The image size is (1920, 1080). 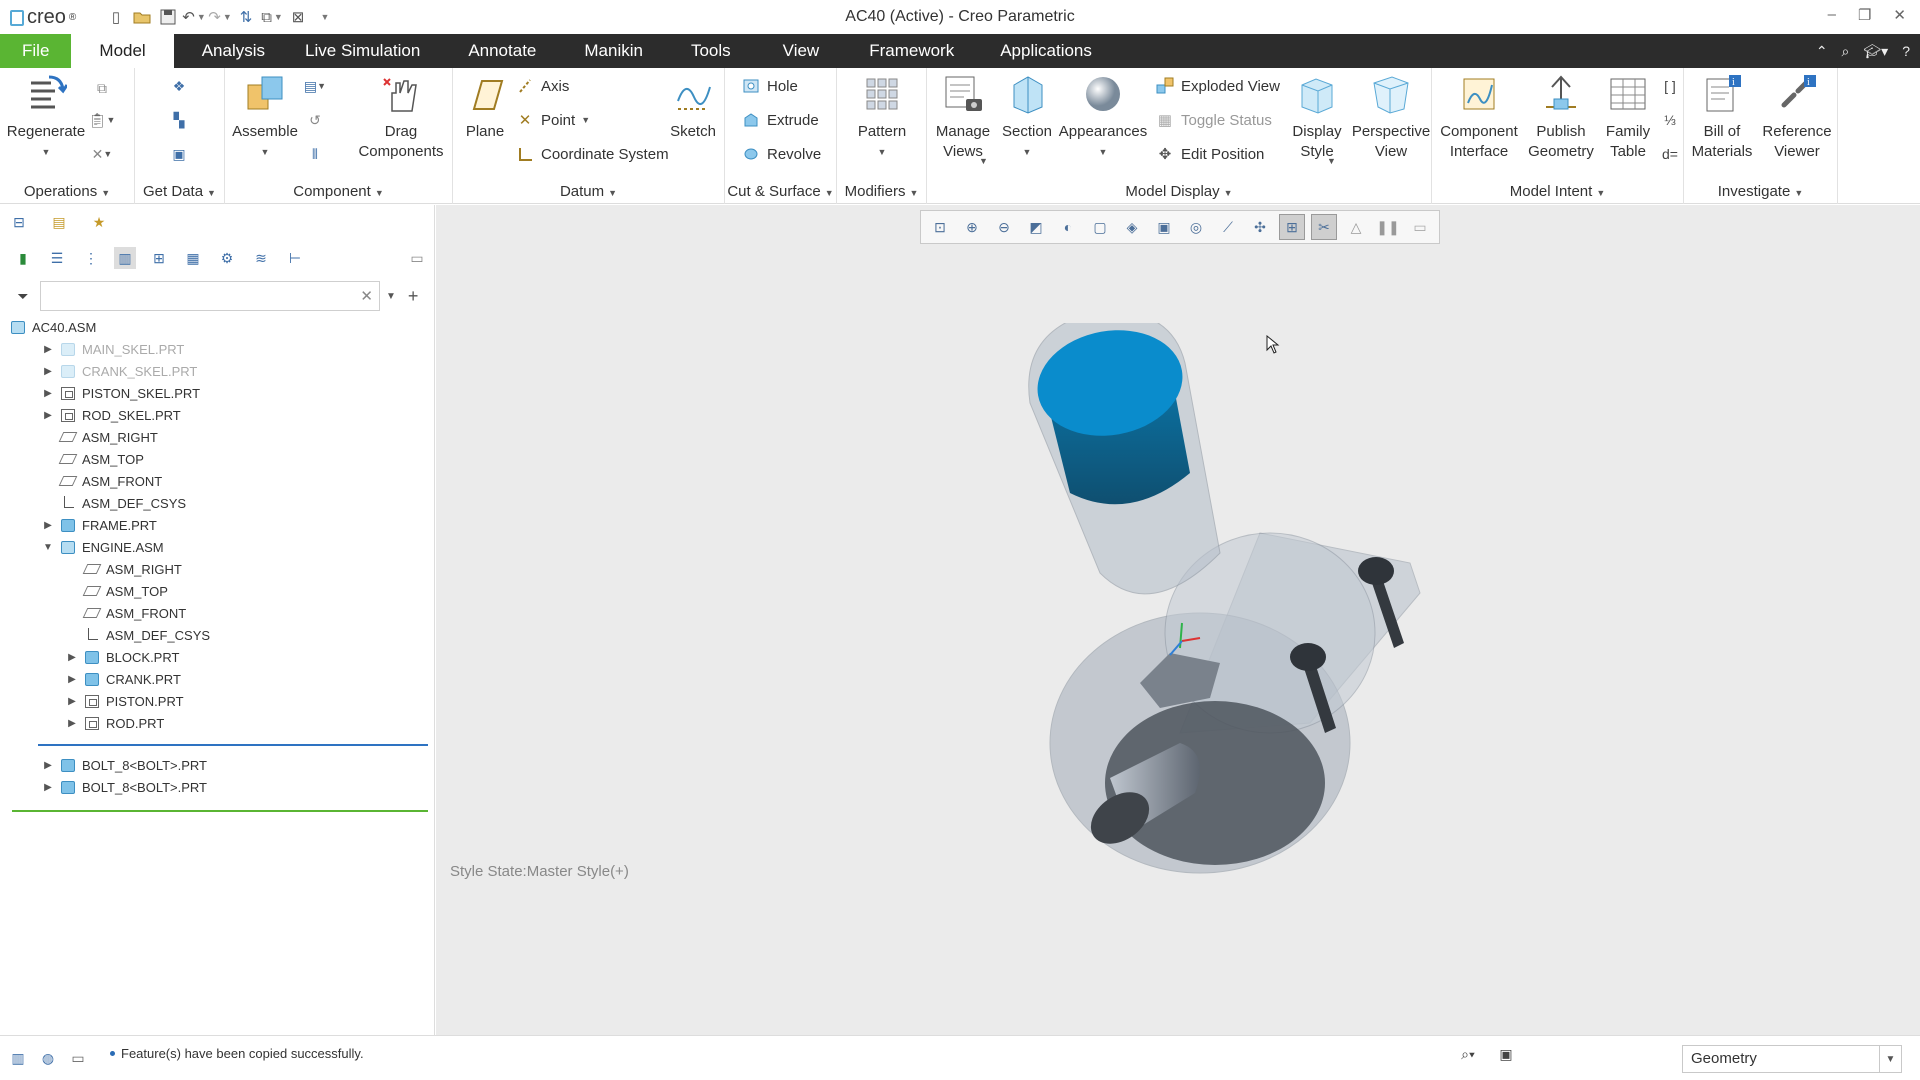 What do you see at coordinates (48, 1058) in the screenshot?
I see `show-browser-icon: ◍` at bounding box center [48, 1058].